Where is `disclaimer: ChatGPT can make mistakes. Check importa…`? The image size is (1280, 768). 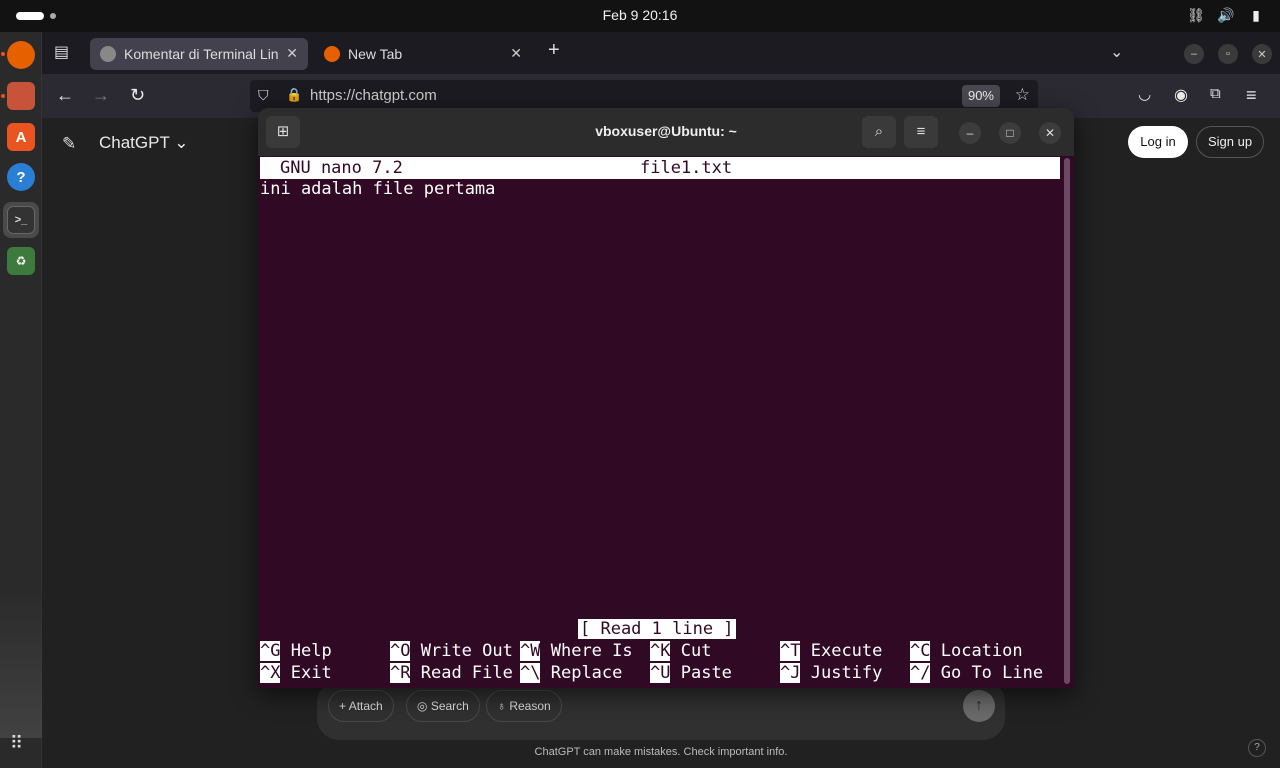
disclaimer: ChatGPT can make mistakes. Check importa… is located at coordinates (661, 752).